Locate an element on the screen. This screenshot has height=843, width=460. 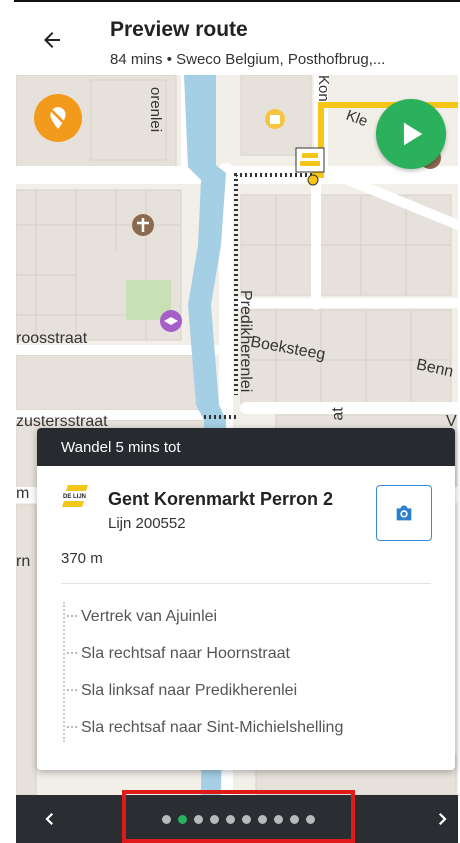
street-label-rn: rn is located at coordinates (23, 561).